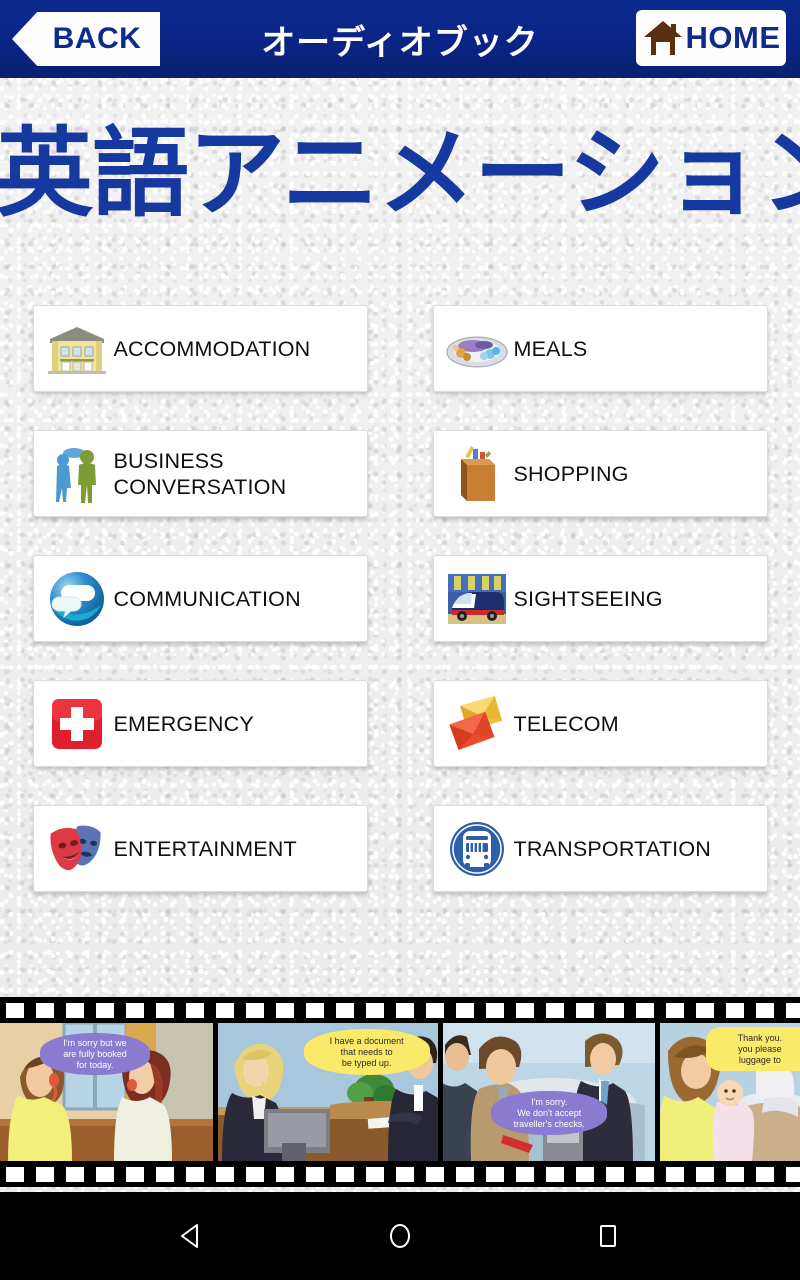 This screenshot has width=800, height=1280. What do you see at coordinates (77, 849) in the screenshot?
I see `theater-masks-icon` at bounding box center [77, 849].